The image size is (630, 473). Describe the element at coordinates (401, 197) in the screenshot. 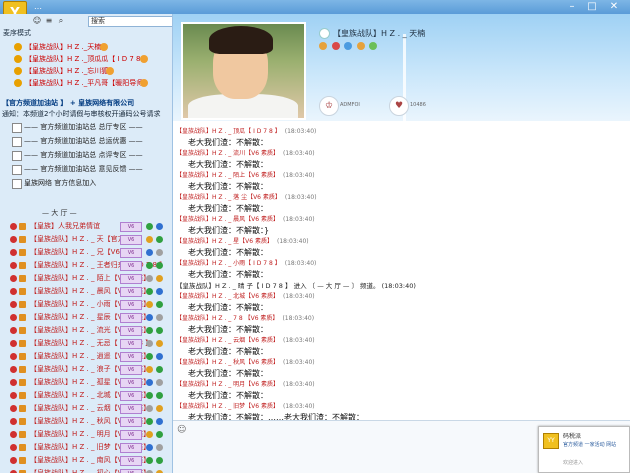

I see `chat-message-header: 【皇族战队】H Z . _ 落 尘【V6 素质】 (18:03:40)` at that location.